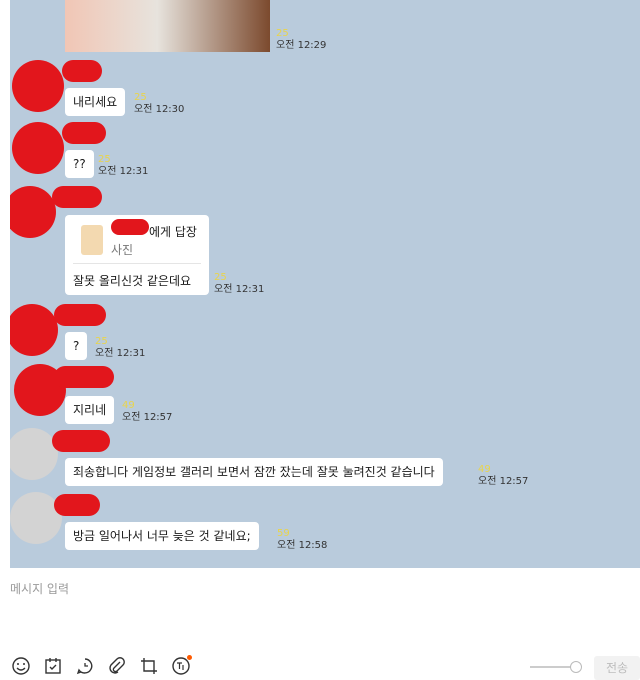  What do you see at coordinates (92, 240) in the screenshot?
I see `reply-thumbnail` at bounding box center [92, 240].